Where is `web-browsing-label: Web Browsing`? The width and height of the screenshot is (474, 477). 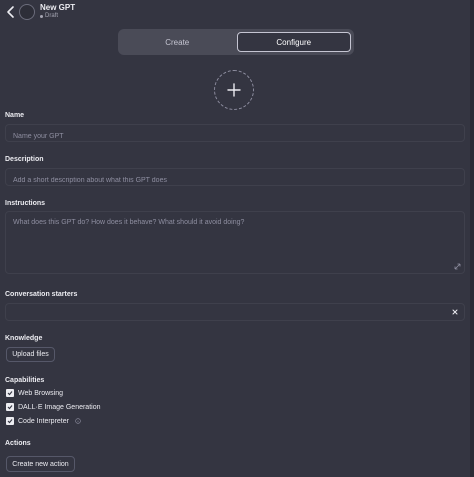 web-browsing-label: Web Browsing is located at coordinates (41, 393).